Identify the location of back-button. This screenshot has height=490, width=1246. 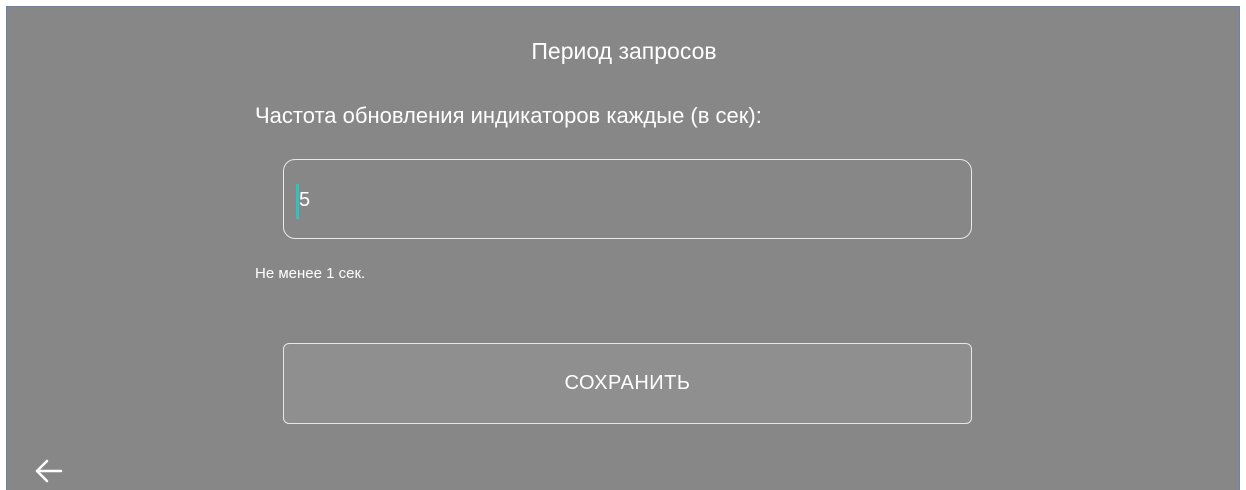
(50, 471).